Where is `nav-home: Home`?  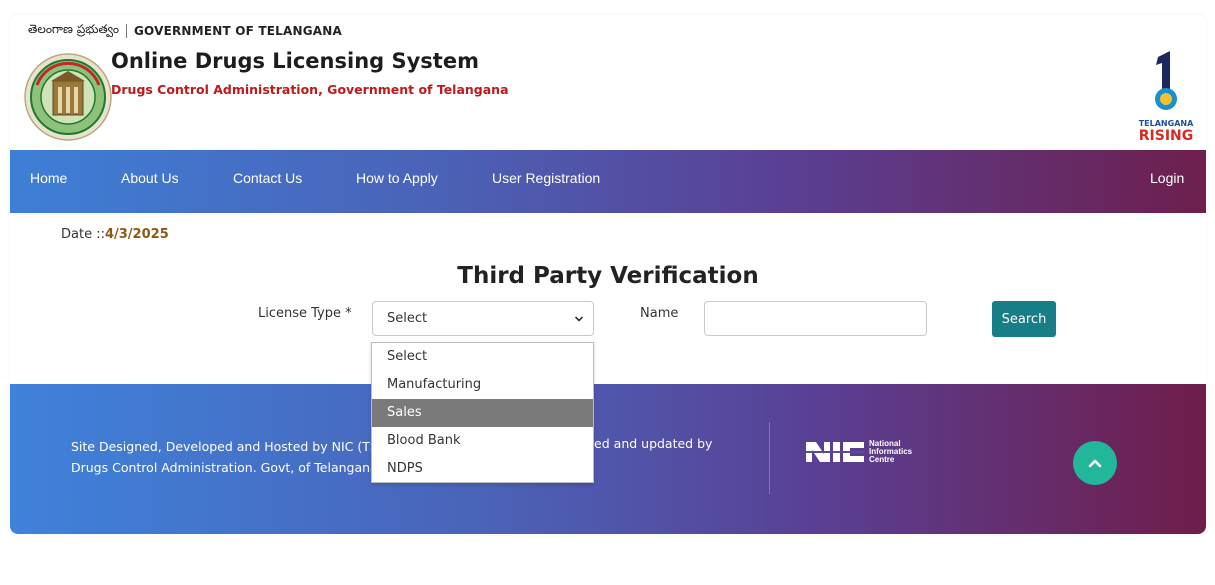 nav-home: Home is located at coordinates (48, 178).